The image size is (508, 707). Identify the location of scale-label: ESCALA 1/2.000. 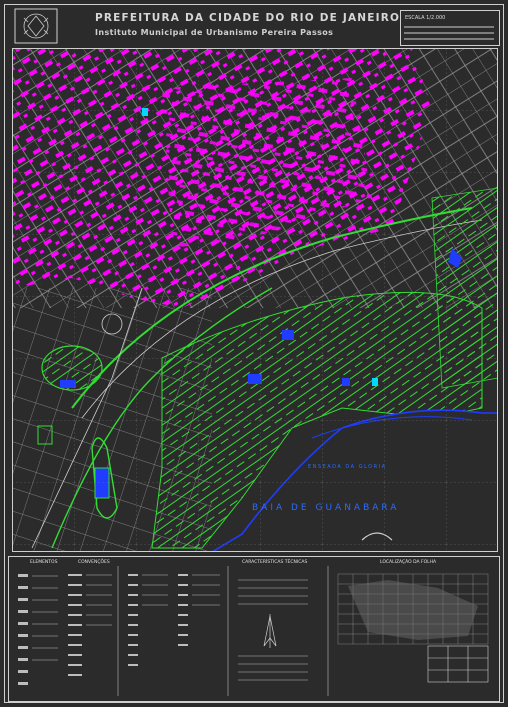
(425, 18).